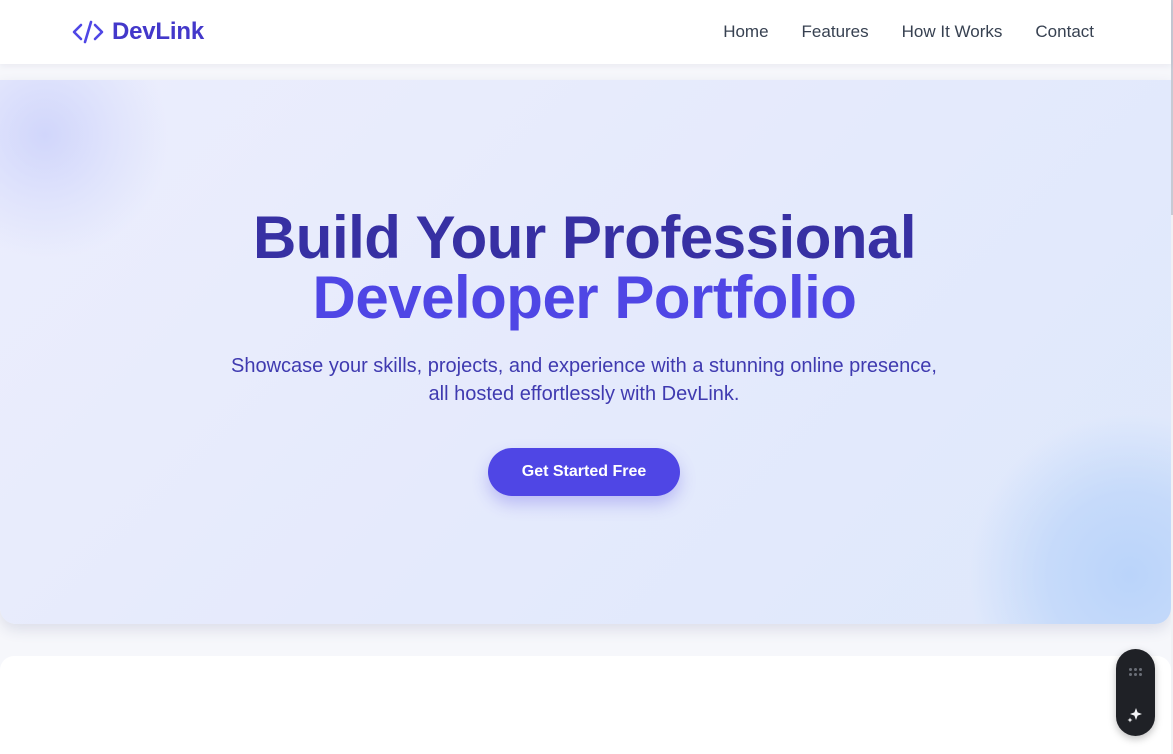  I want to click on main-nav: Home Features How It Works Contact, so click(908, 32).